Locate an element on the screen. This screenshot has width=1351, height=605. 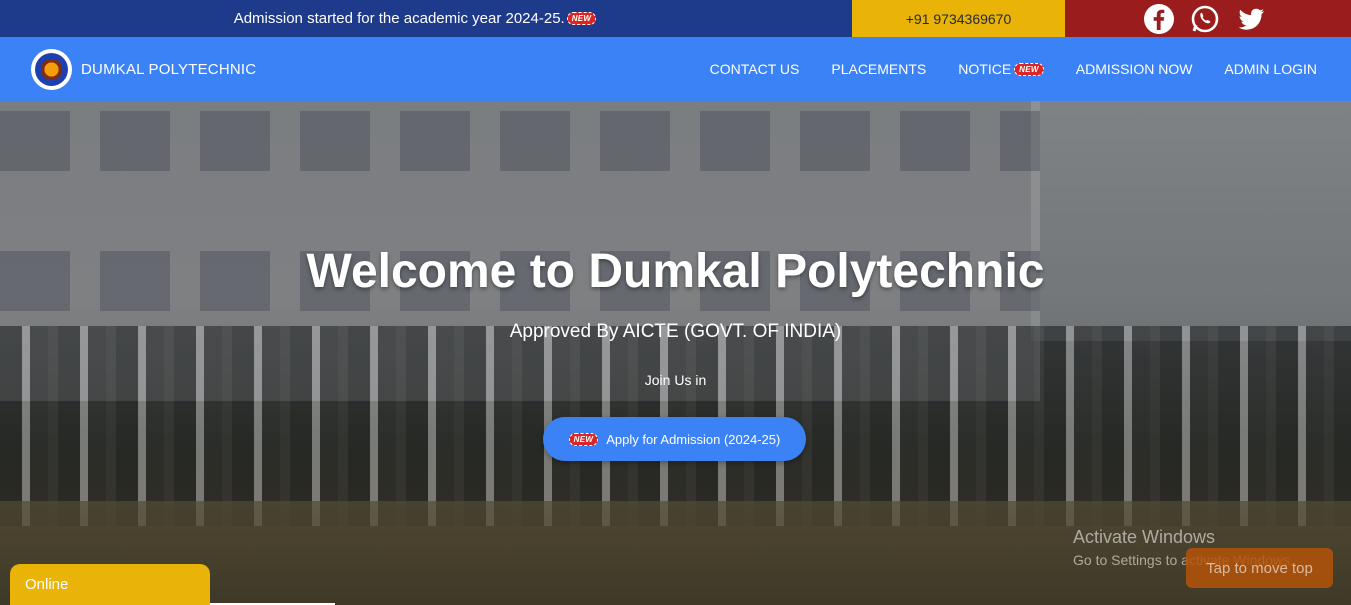
nav-admission-now: ADMISSION NOW is located at coordinates (1134, 69).